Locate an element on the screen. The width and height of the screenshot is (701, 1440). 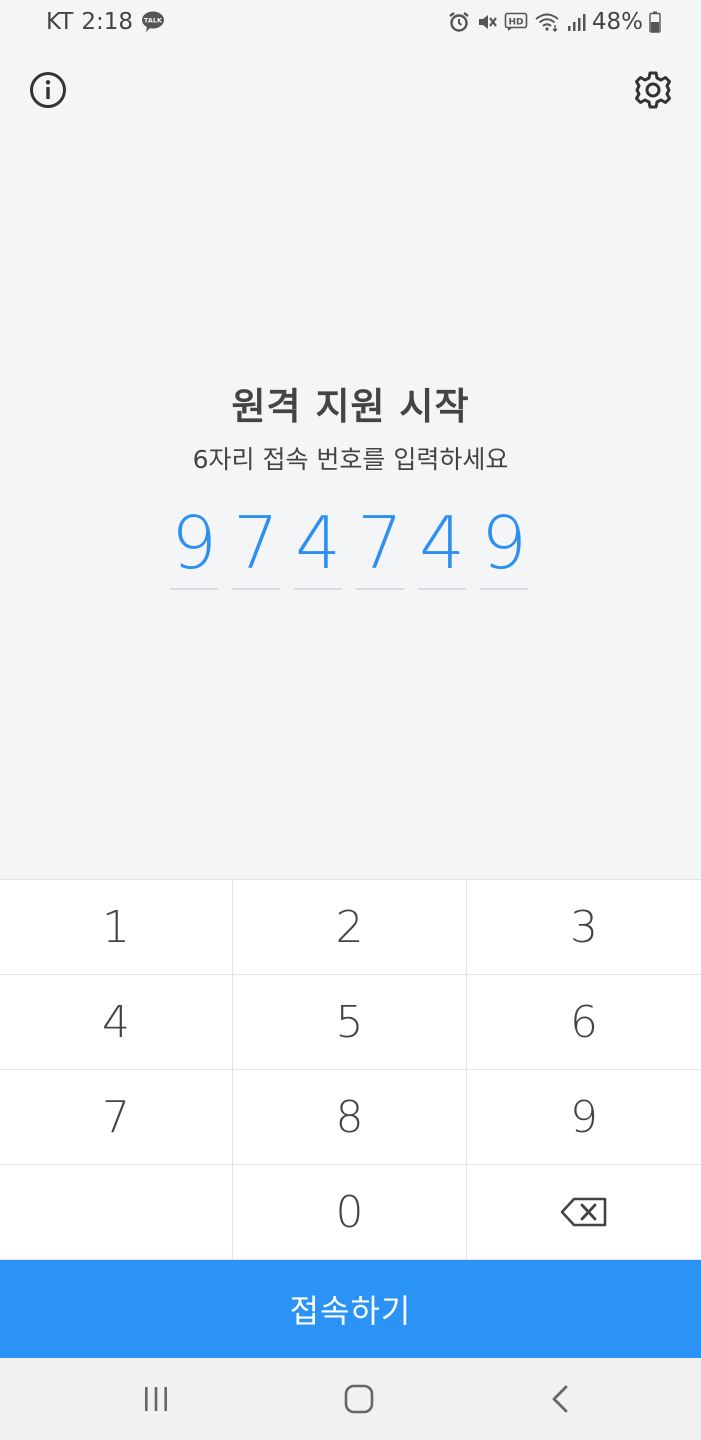
back-button is located at coordinates (561, 1399).